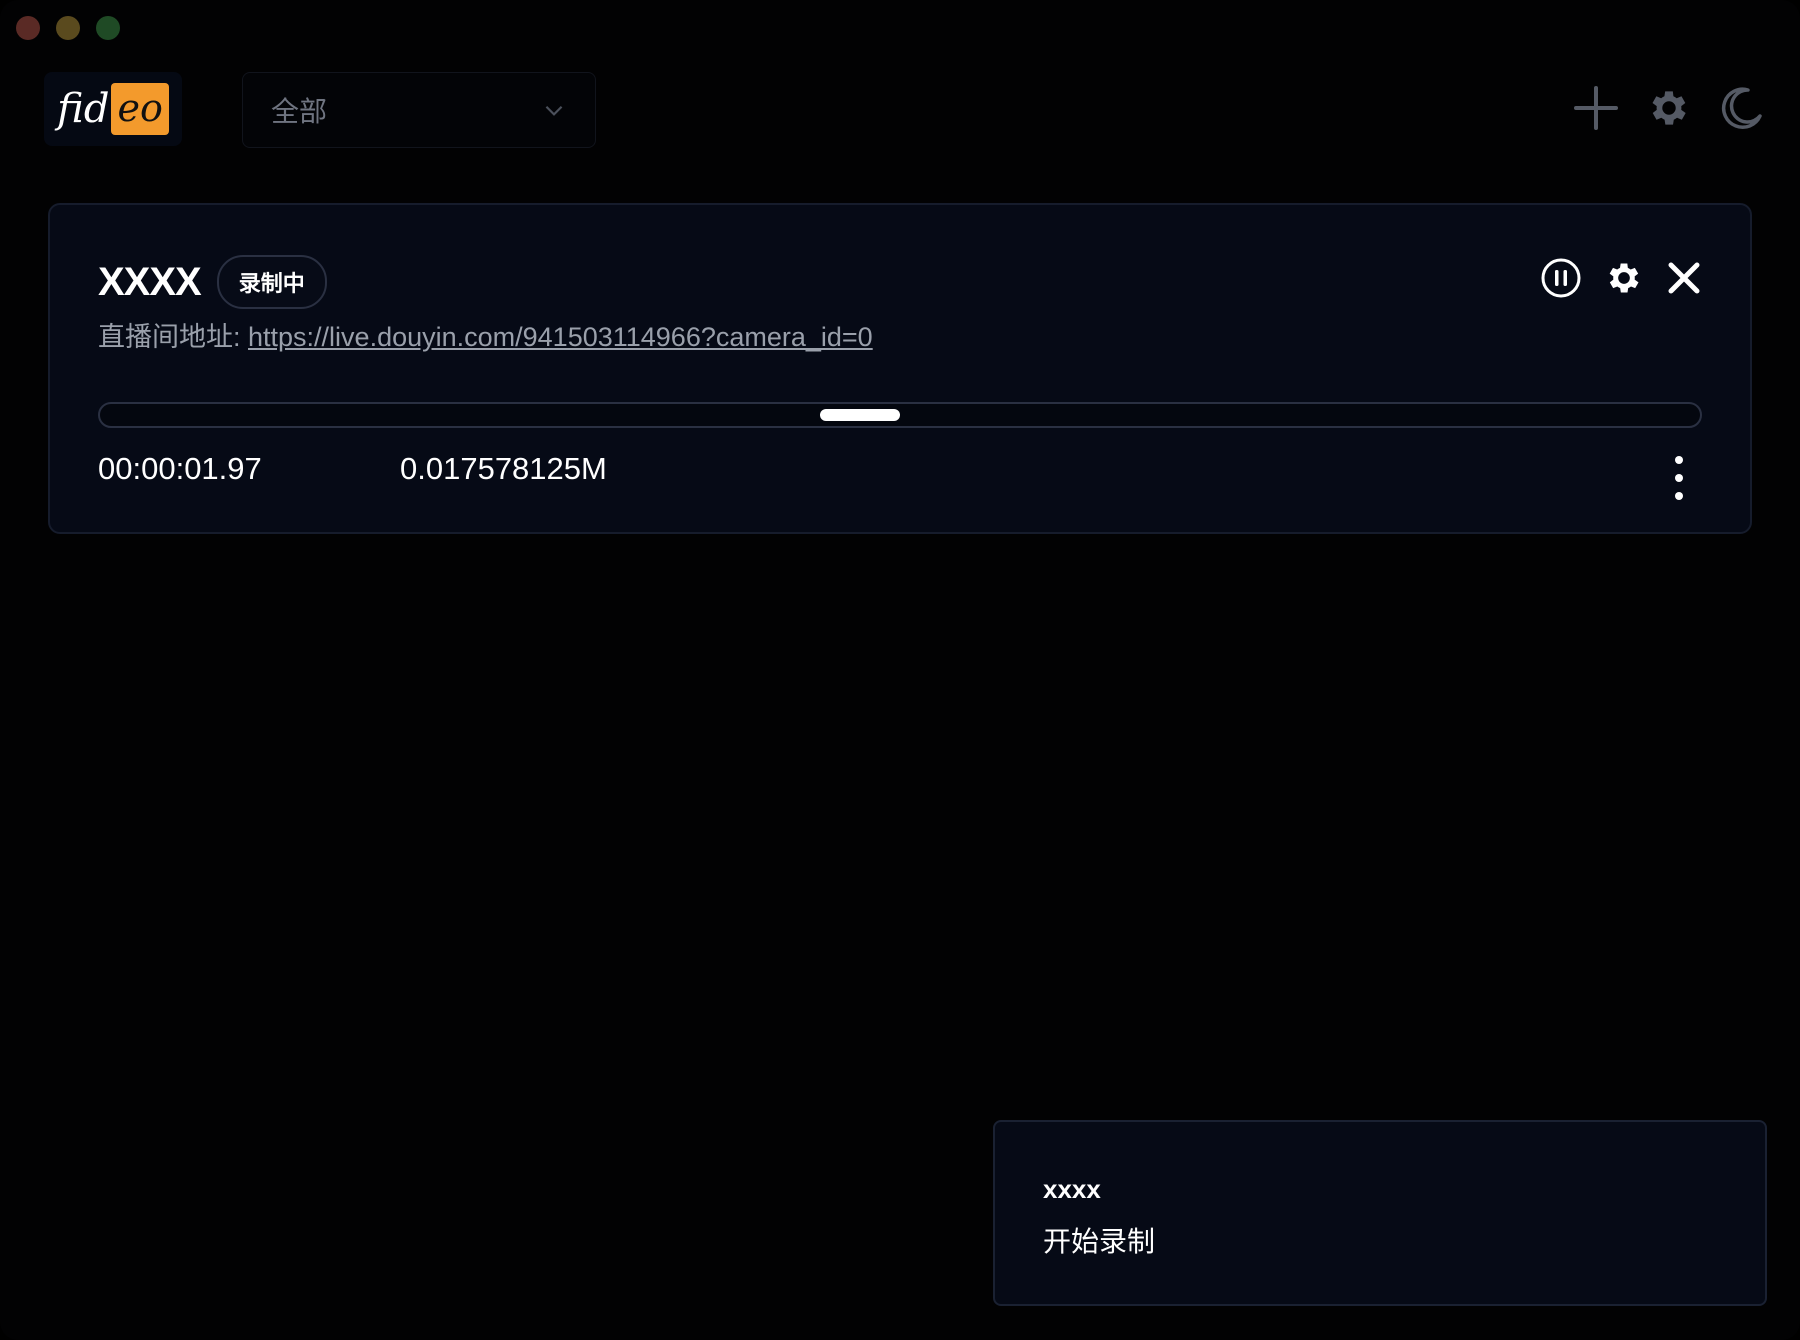 This screenshot has width=1800, height=1340. What do you see at coordinates (28, 28) in the screenshot?
I see `window-close-button` at bounding box center [28, 28].